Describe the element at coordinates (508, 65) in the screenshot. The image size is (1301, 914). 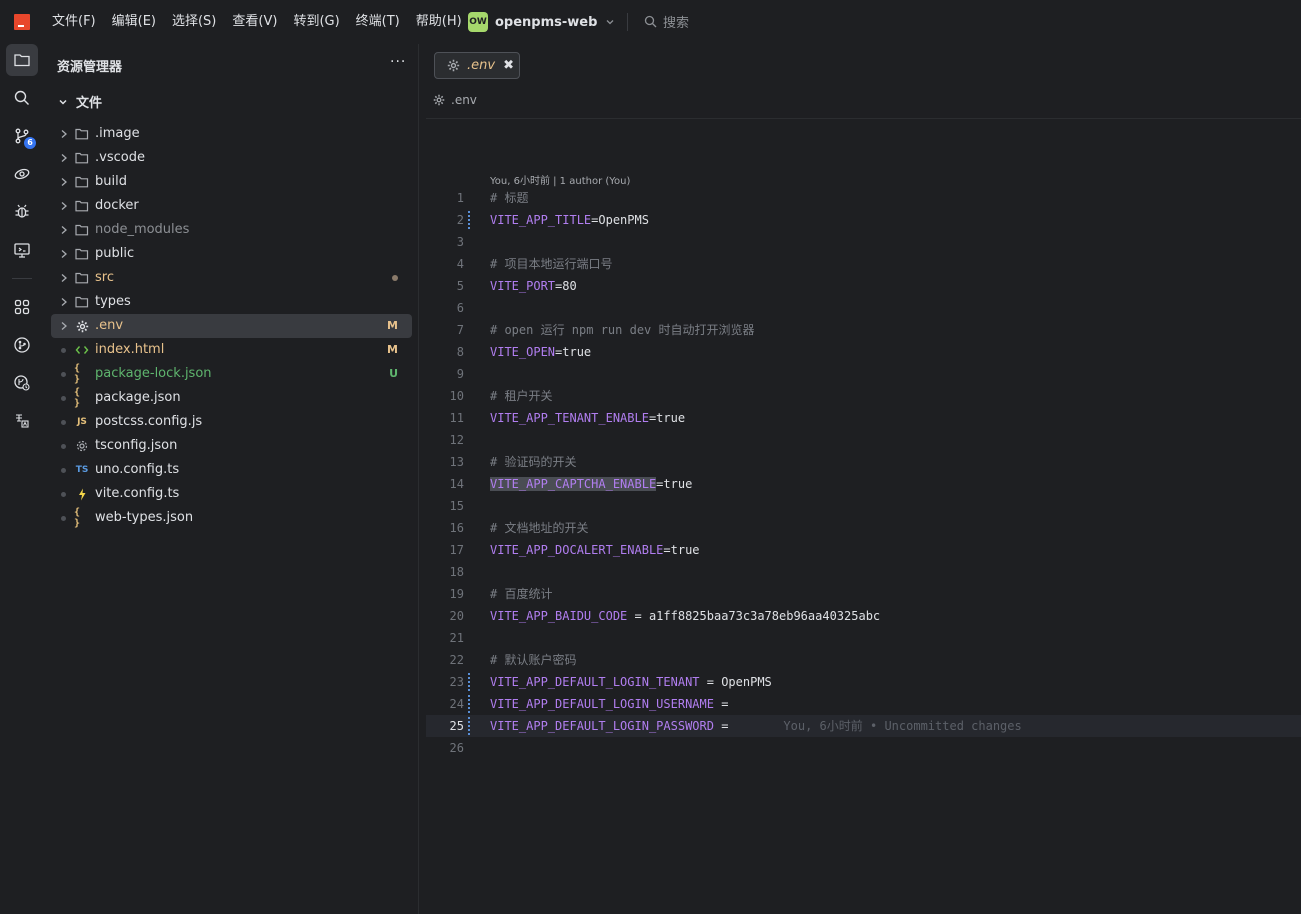
I see `close-icon: ✖` at that location.